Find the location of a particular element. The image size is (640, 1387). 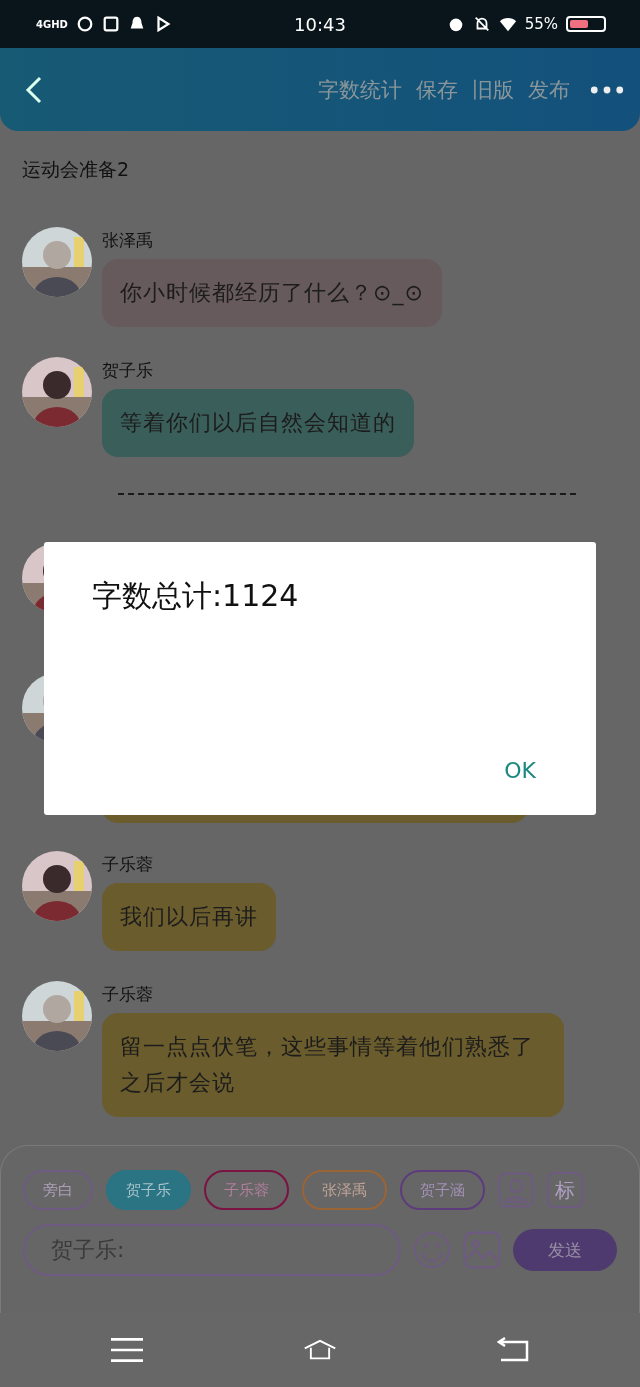

role-chip: 贺子乐 is located at coordinates (148, 1190).